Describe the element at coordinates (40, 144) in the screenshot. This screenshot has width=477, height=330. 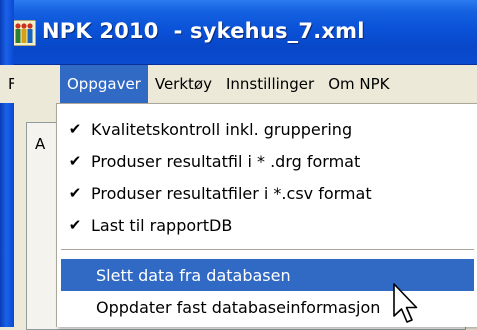
I see `tab-a-label: A` at that location.